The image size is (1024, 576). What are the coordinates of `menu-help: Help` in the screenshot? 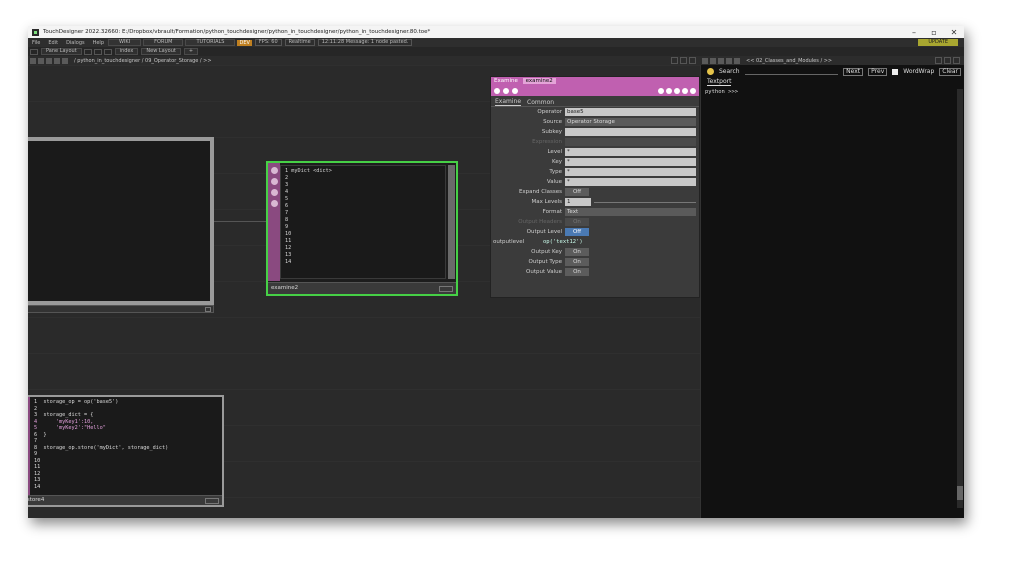 It's located at (98, 43).